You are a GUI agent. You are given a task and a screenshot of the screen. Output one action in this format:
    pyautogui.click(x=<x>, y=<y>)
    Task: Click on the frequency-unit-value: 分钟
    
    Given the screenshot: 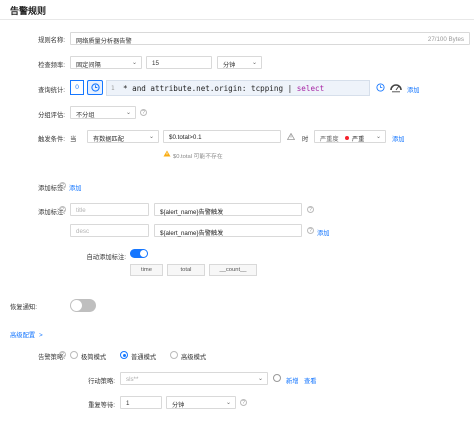 What is the action you would take?
    pyautogui.click(x=229, y=65)
    